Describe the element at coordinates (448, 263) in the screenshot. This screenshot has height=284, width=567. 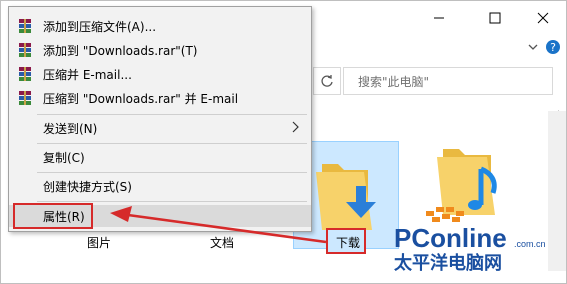
I see `watermark-tagline: 太平洋电脑网` at that location.